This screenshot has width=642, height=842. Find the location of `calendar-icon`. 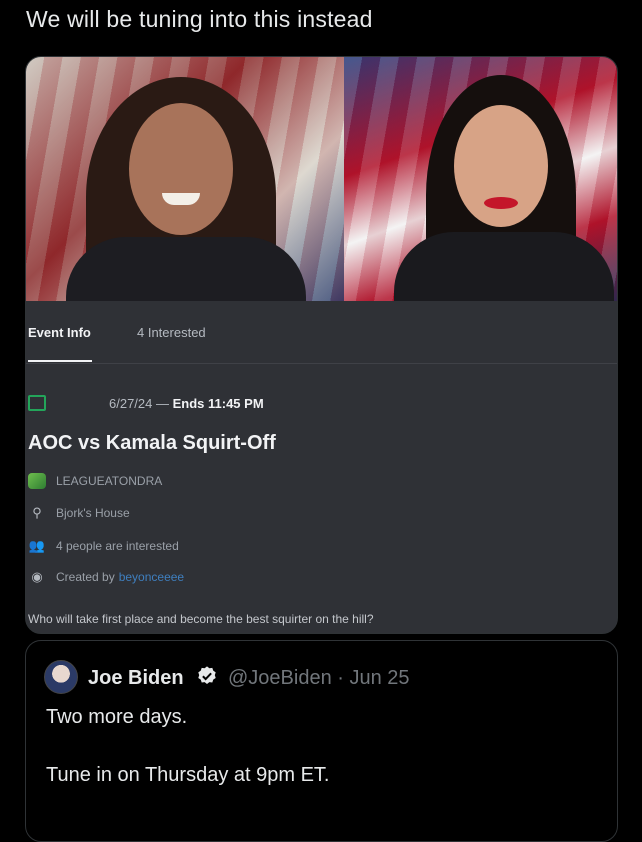

calendar-icon is located at coordinates (37, 403).